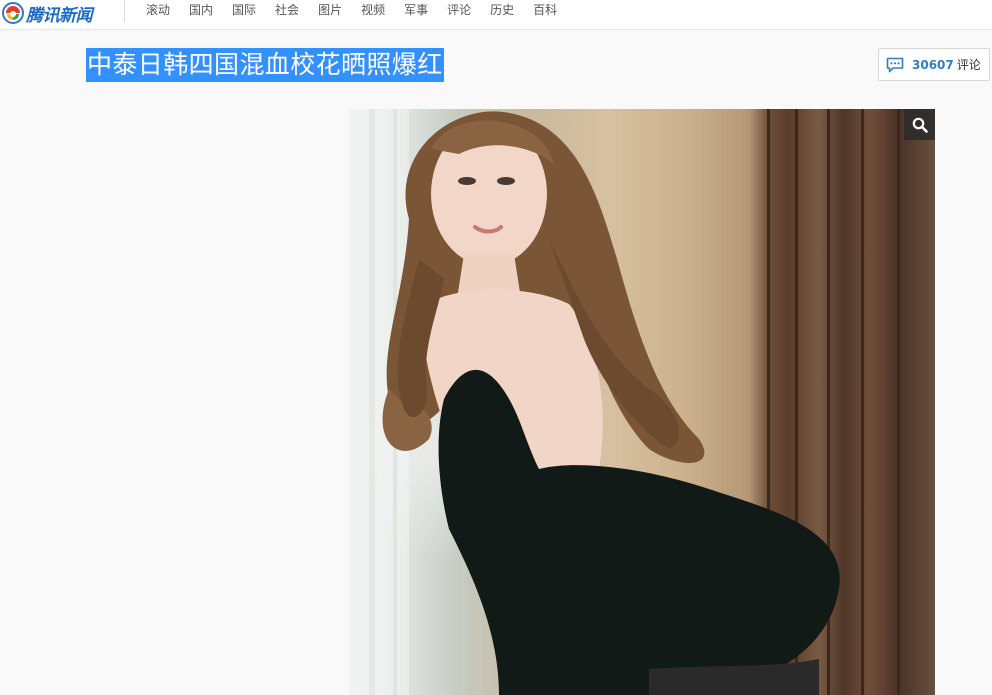  What do you see at coordinates (895, 64) in the screenshot?
I see `comment-bubble-icon` at bounding box center [895, 64].